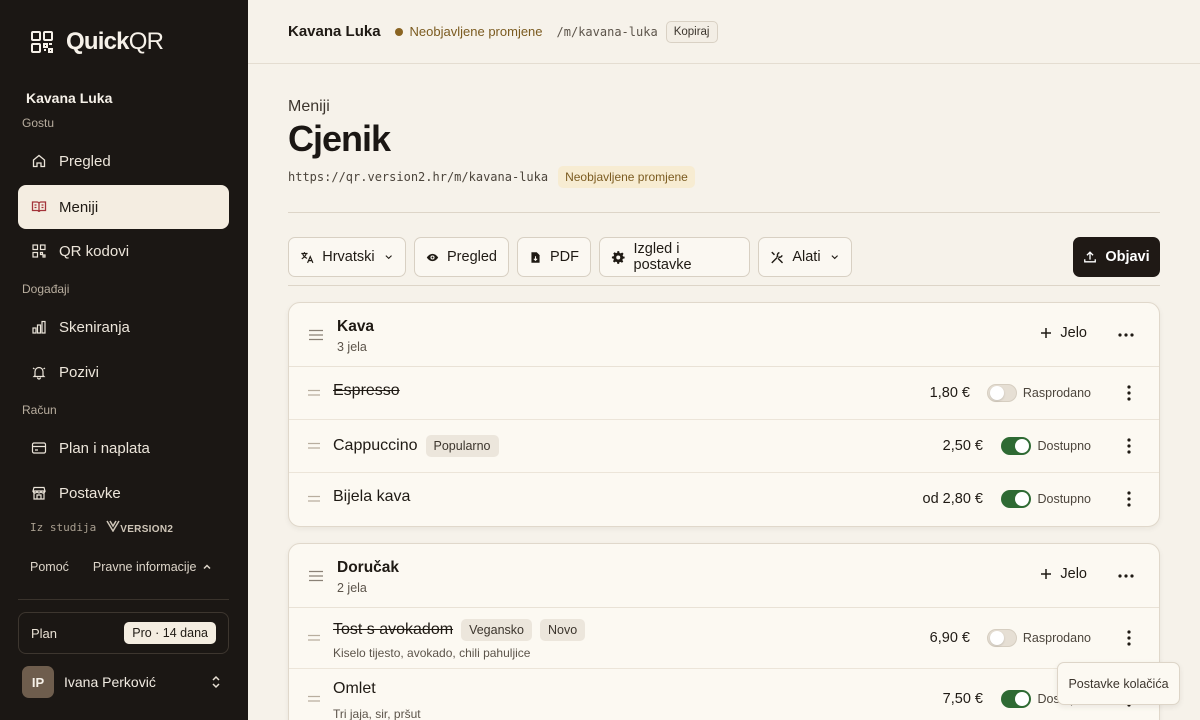  Describe the element at coordinates (123, 448) in the screenshot. I see `sidebar-item-billing: Plan i naplata` at that location.